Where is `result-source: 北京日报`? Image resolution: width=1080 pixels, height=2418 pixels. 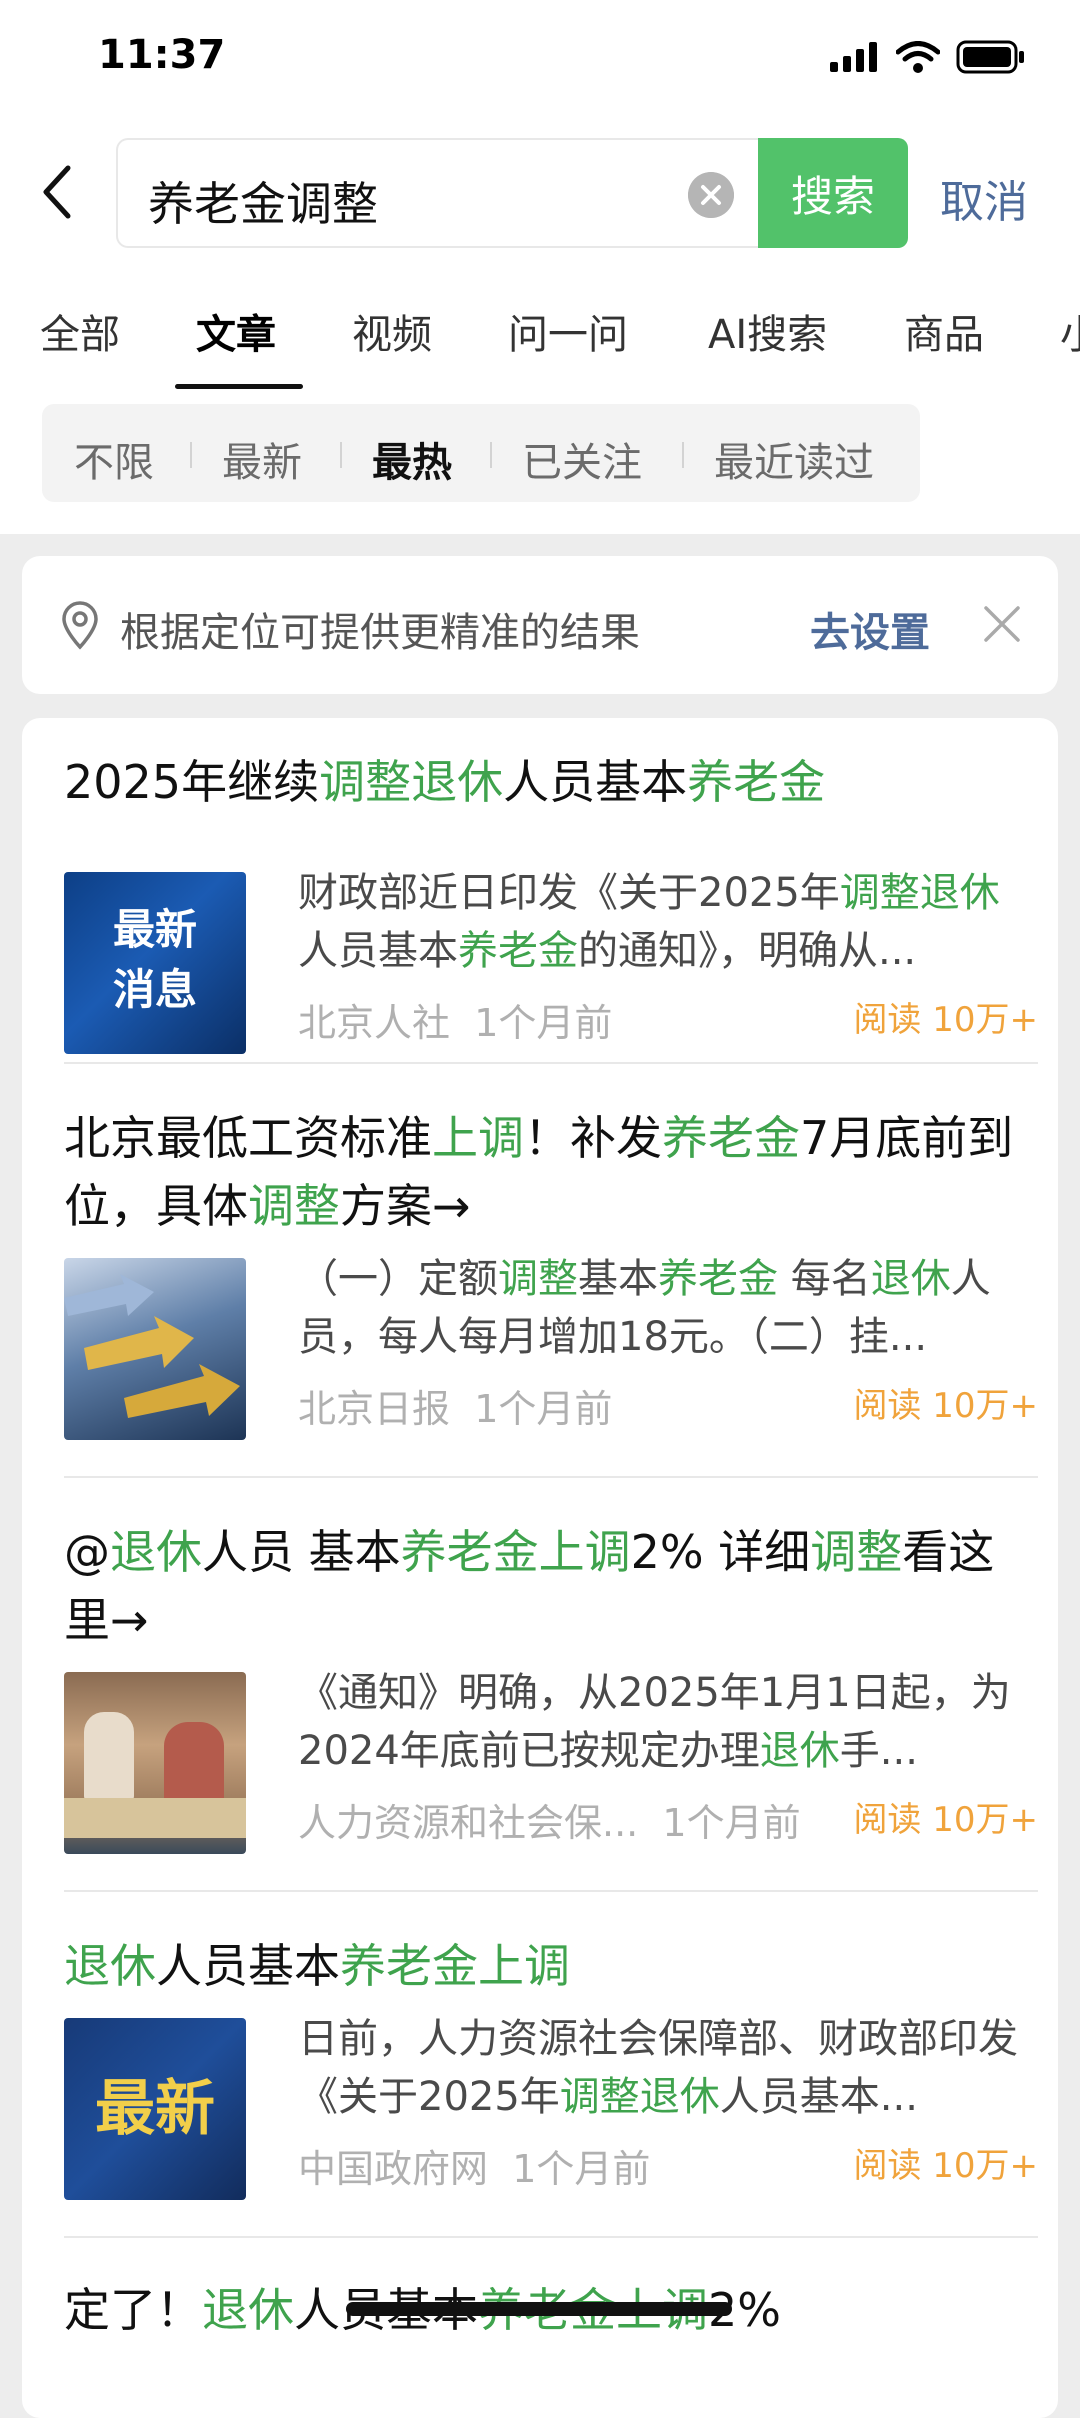
result-source: 北京日报 is located at coordinates (374, 1409).